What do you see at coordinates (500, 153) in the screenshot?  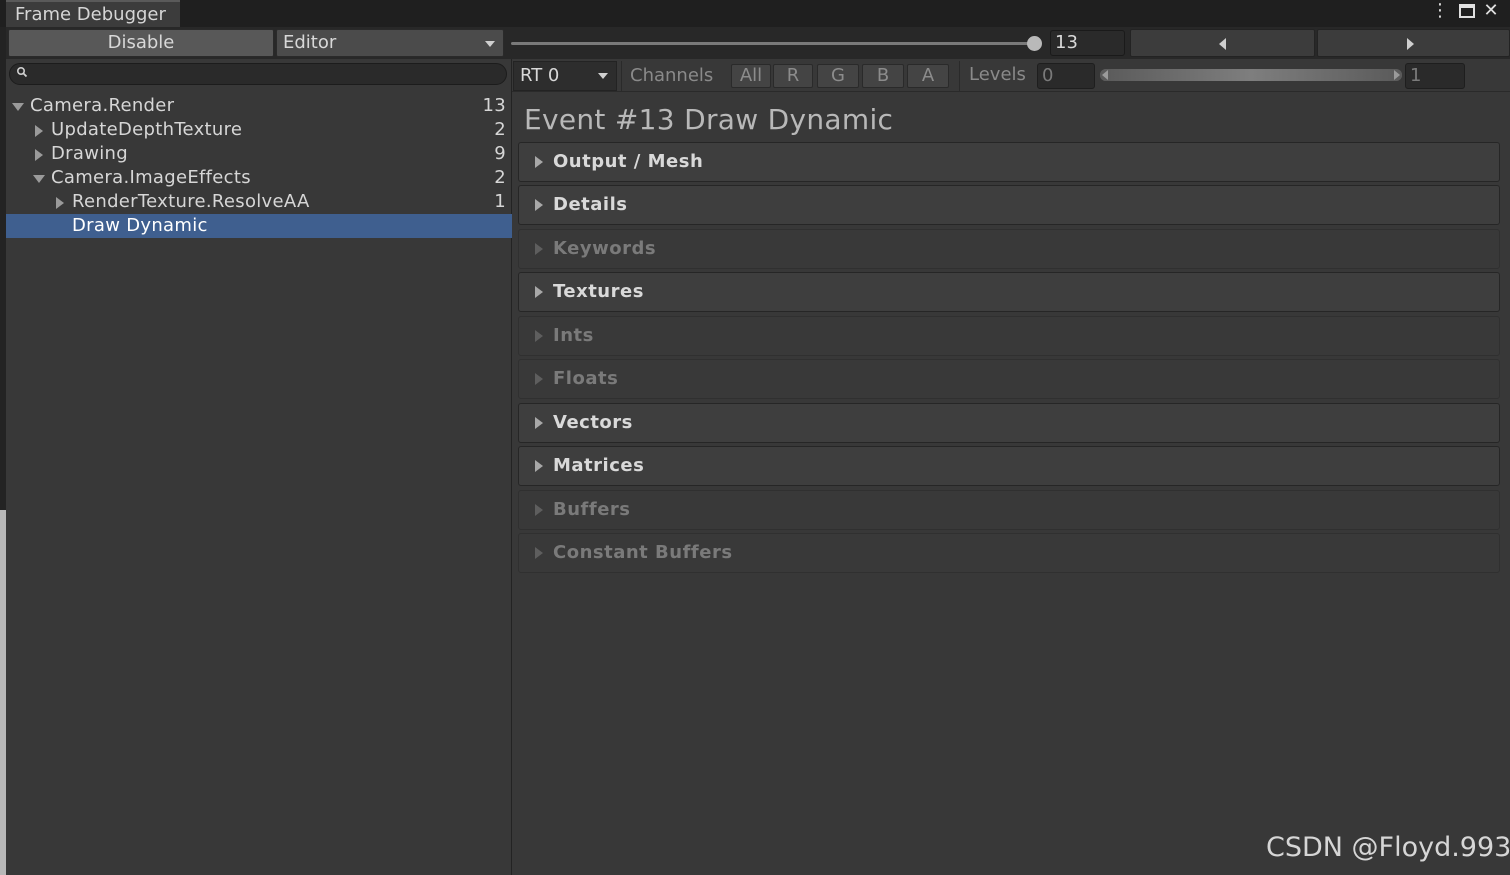 I see `tree-item-count: 9` at bounding box center [500, 153].